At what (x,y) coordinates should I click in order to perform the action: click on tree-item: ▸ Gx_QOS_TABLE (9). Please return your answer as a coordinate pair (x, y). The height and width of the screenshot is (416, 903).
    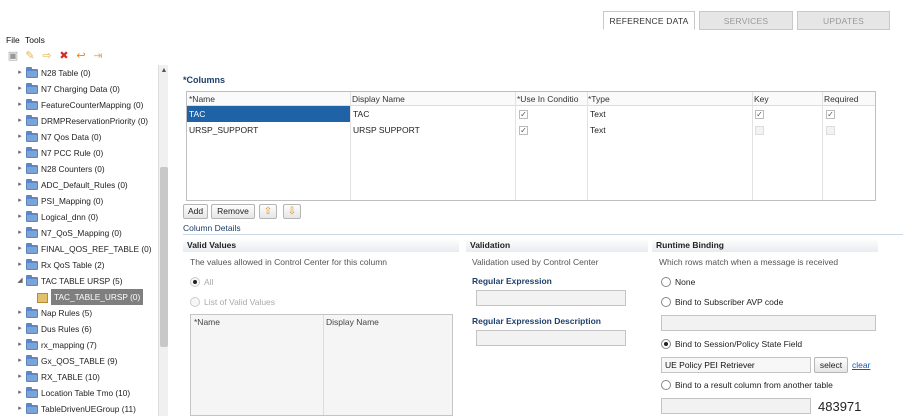
    Looking at the image, I should click on (79, 361).